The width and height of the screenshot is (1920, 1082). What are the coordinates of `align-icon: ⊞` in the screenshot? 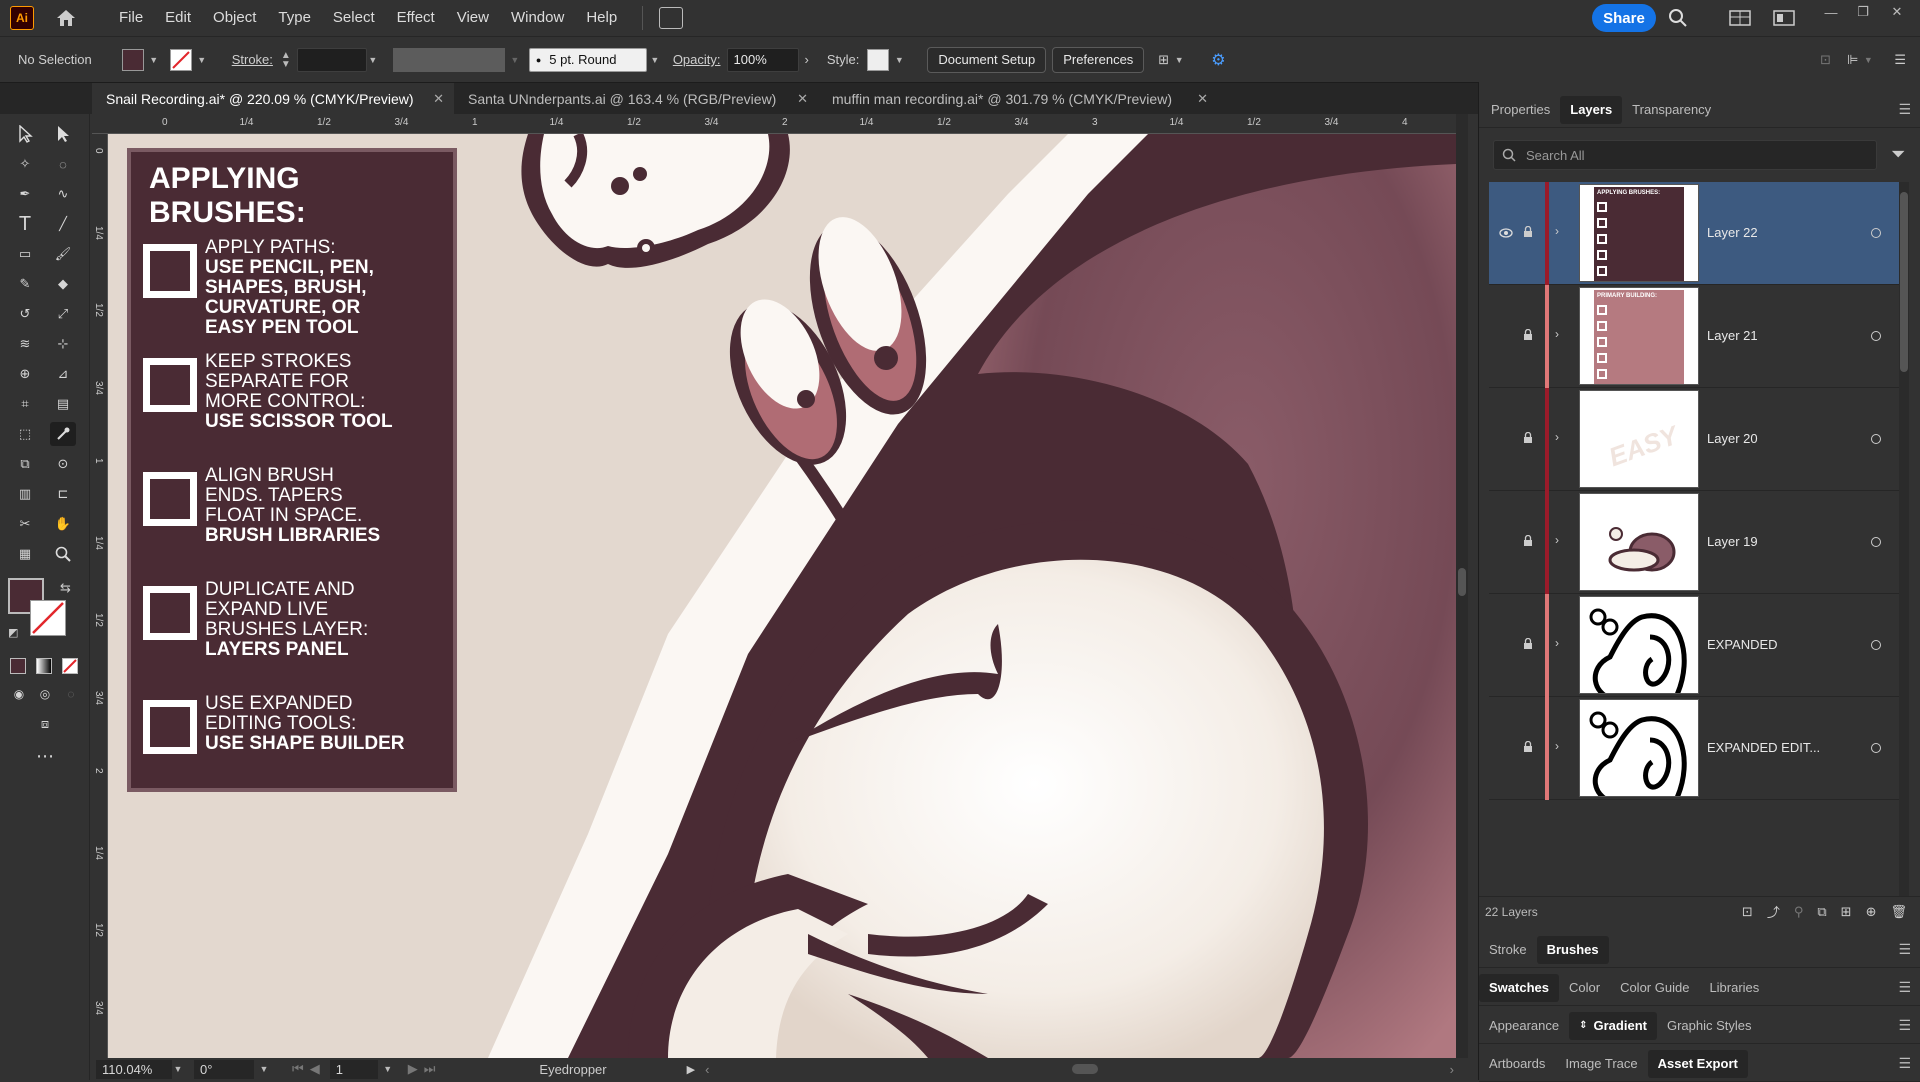 It's located at (1163, 60).